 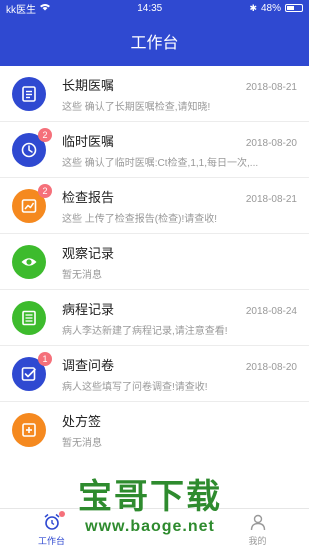 I want to click on item-title: 调查问卷, so click(x=88, y=365).